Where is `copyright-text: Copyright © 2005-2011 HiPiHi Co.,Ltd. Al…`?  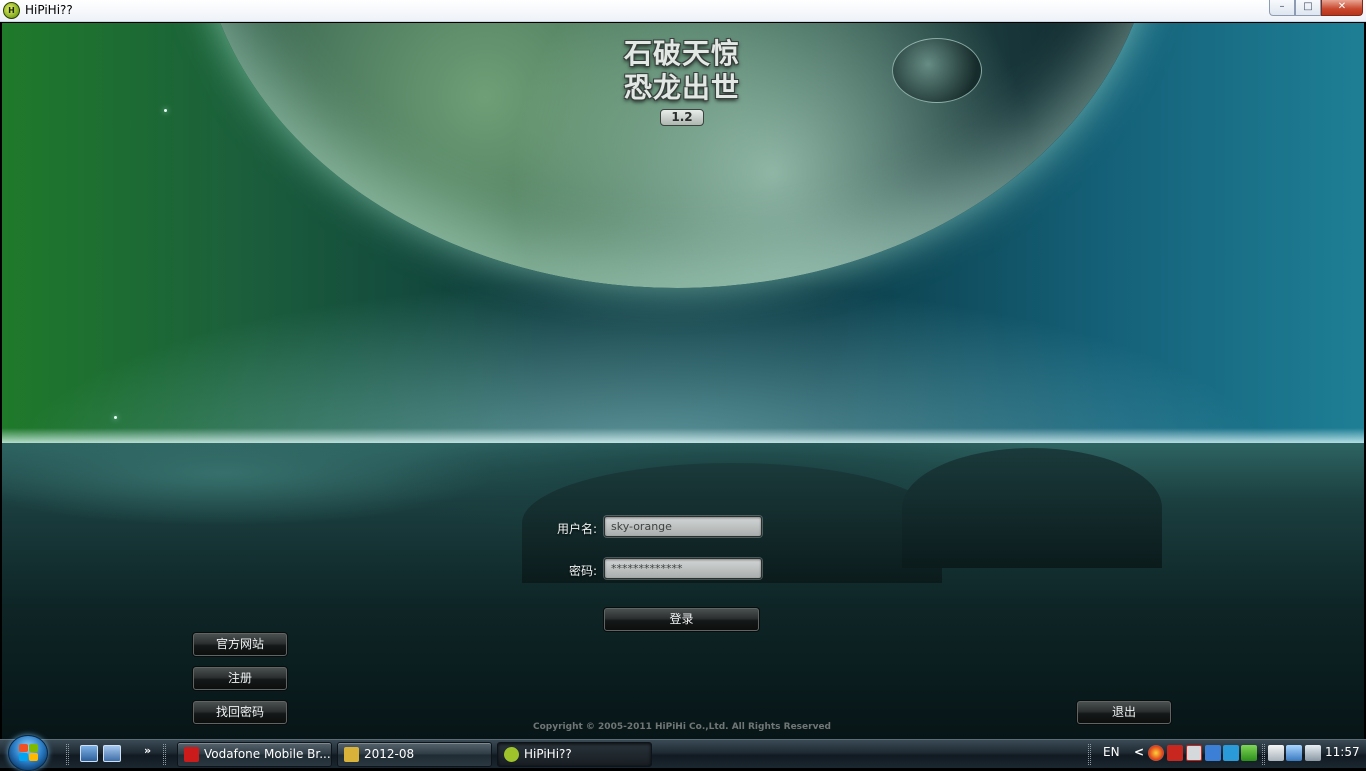
copyright-text: Copyright © 2005-2011 HiPiHi Co.,Ltd. Al… is located at coordinates (682, 727).